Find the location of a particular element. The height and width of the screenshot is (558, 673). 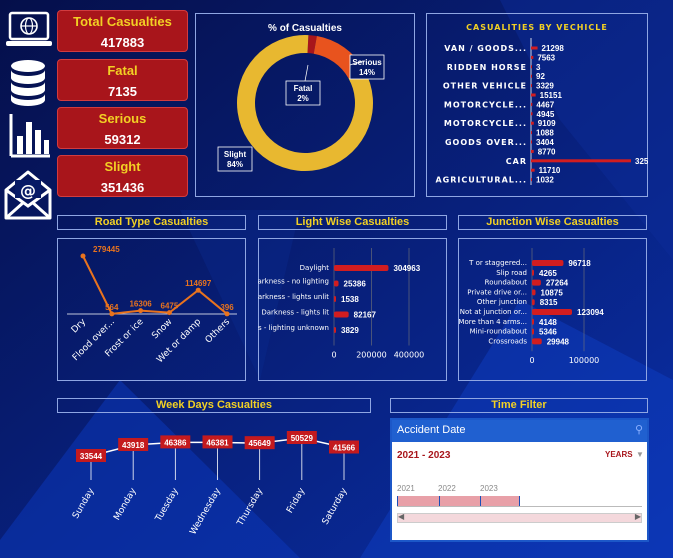

kpi-fatal: Fatal 7135 is located at coordinates (122, 80).